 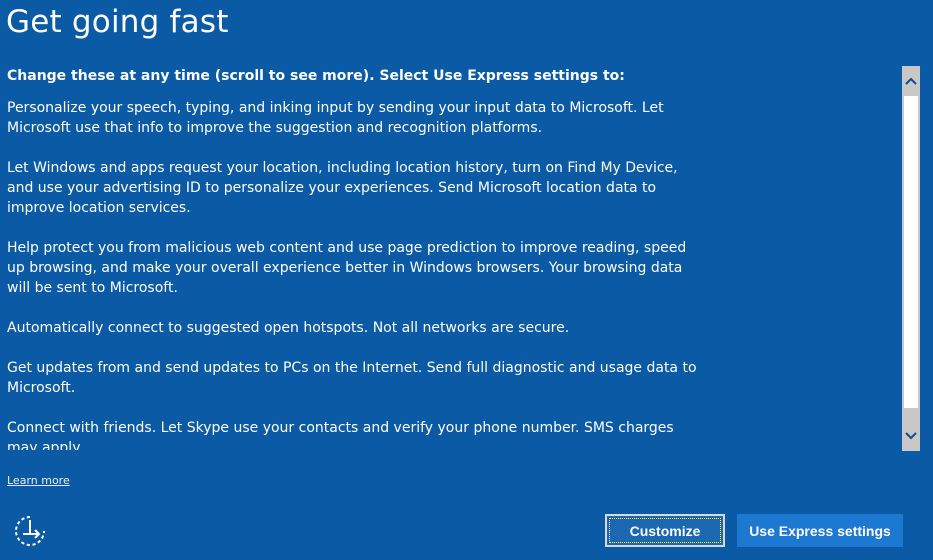 What do you see at coordinates (665, 530) in the screenshot?
I see `customize-button: Customize` at bounding box center [665, 530].